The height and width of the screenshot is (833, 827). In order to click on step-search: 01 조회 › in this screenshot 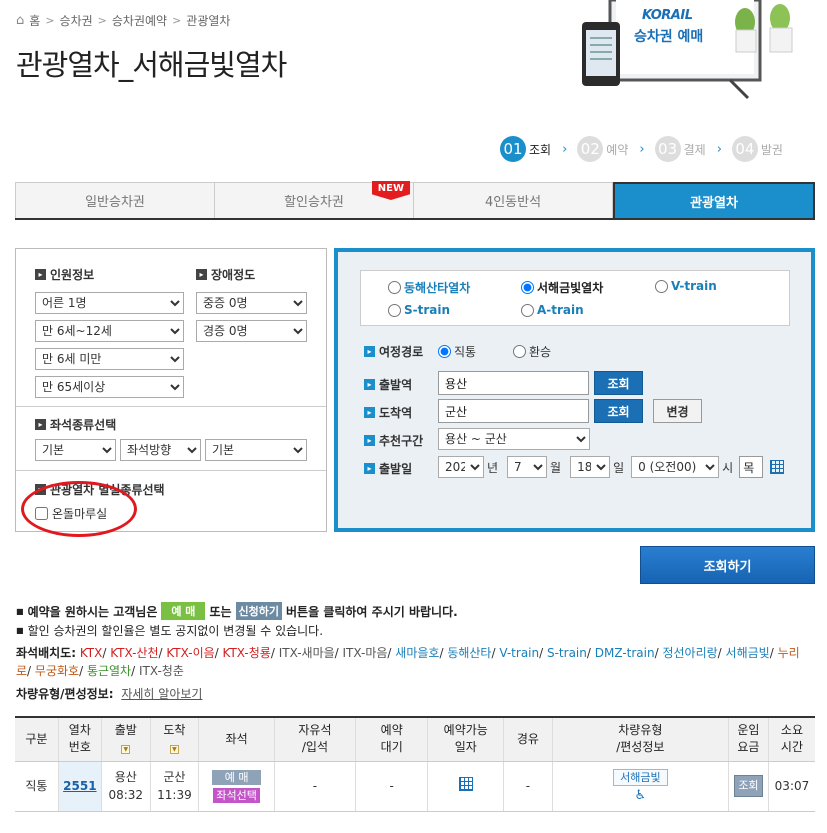, I will do `click(535, 149)`.